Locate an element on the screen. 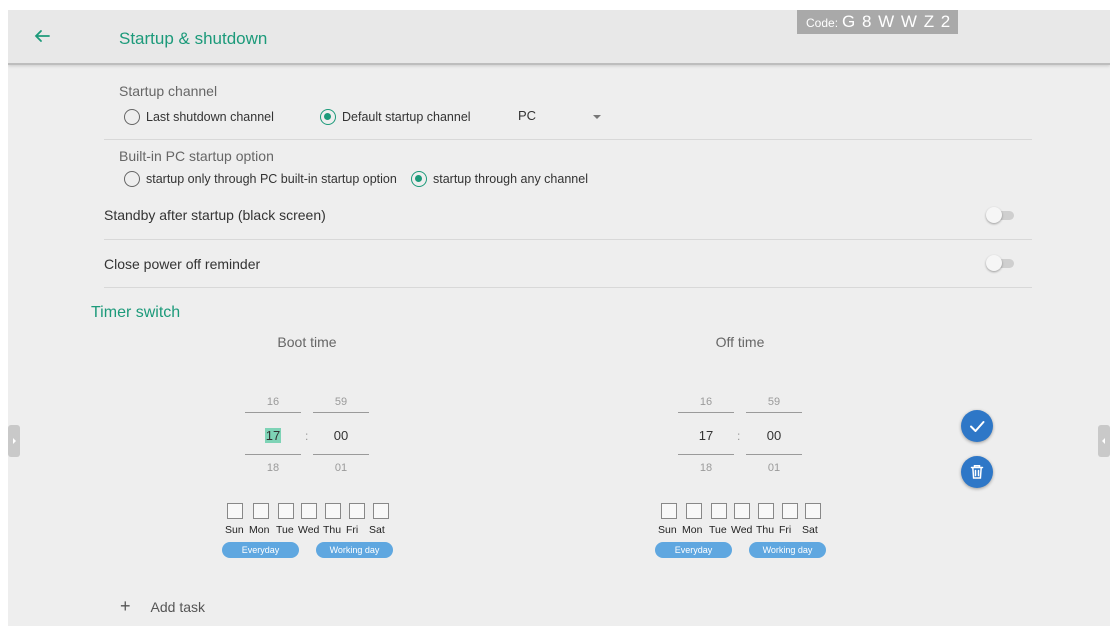  back-button is located at coordinates (42, 36).